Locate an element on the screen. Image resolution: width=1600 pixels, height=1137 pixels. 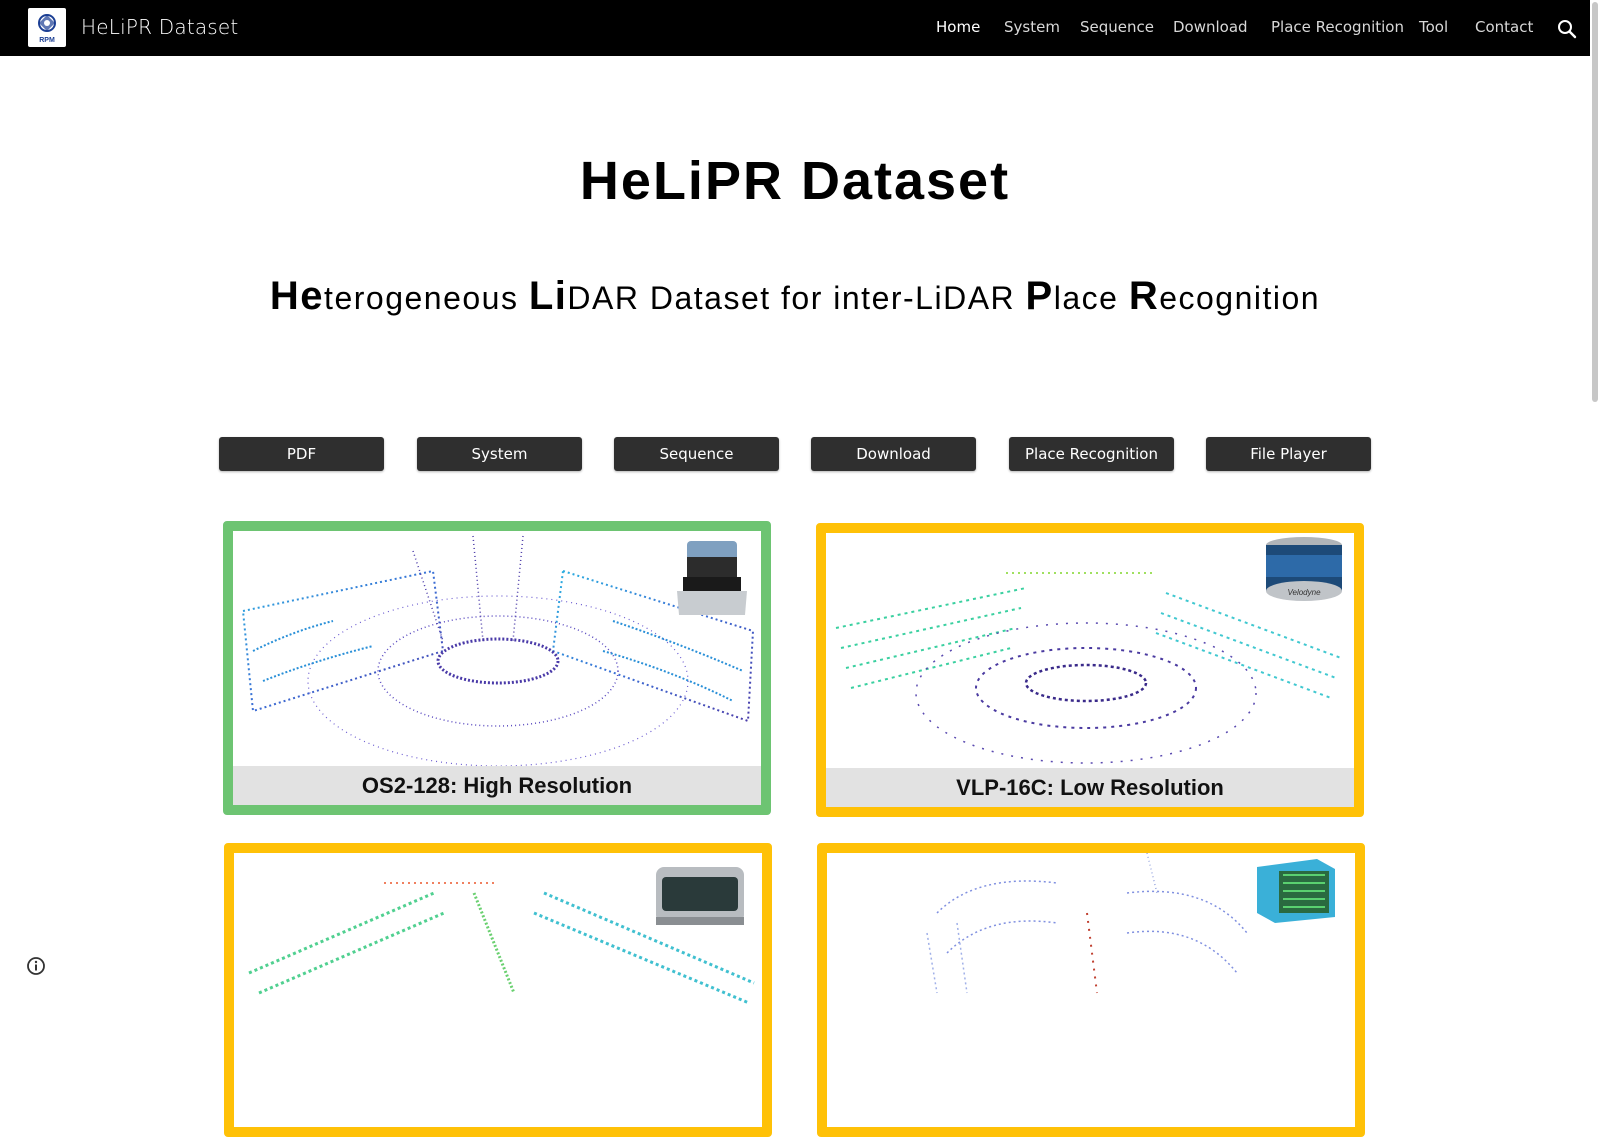
subtitle-part: DAR Dataset for inter-LiDAR is located at coordinates (796, 298).